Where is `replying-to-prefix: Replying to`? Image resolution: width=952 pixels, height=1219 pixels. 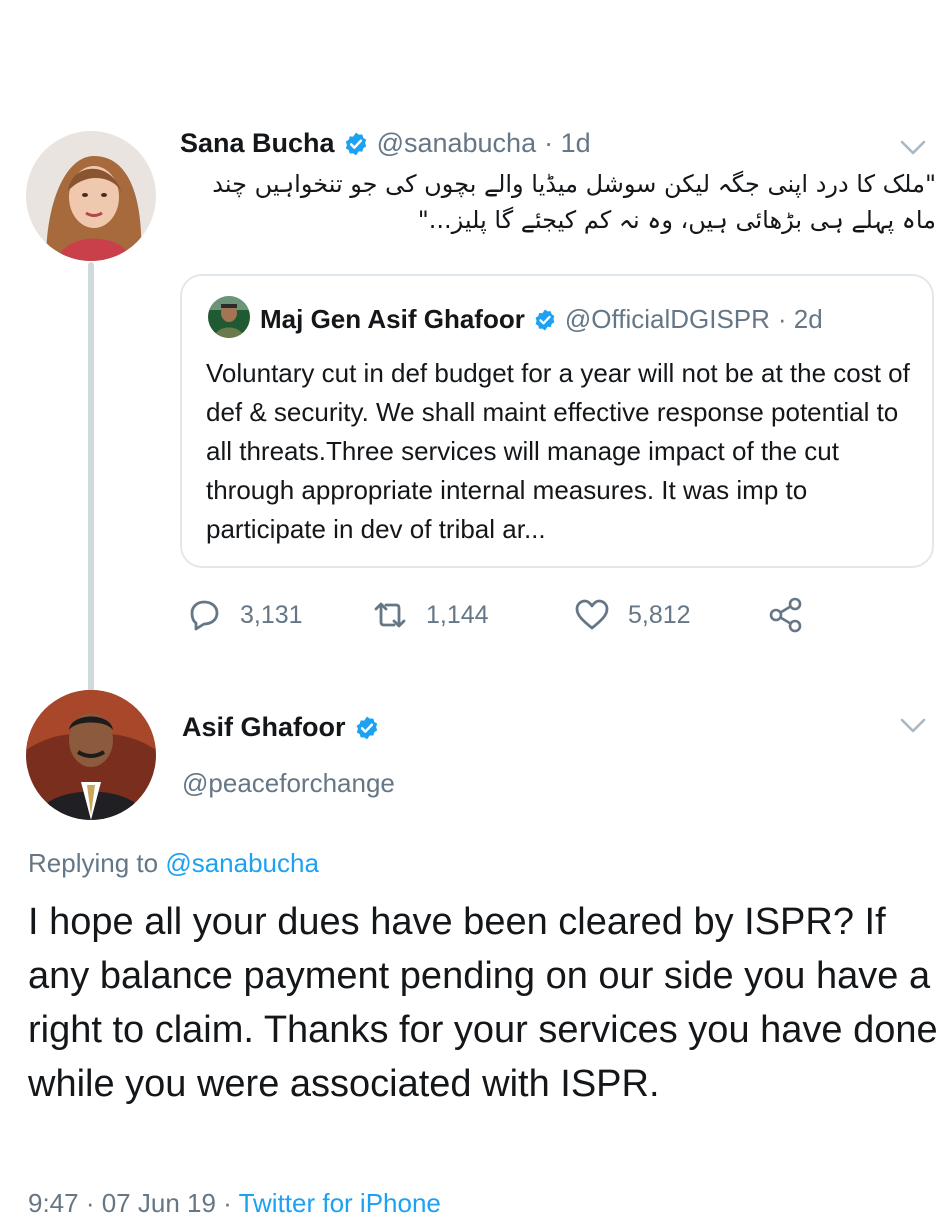
replying-to-prefix: Replying to is located at coordinates (93, 863).